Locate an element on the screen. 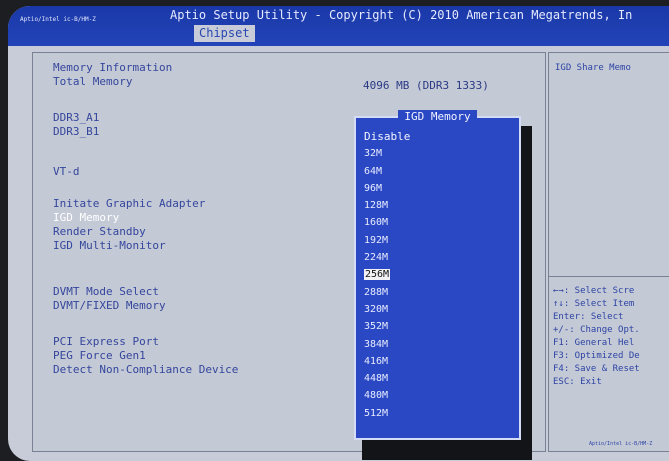 This screenshot has height=461, width=669. dvmt-fixed-memory-setting: DVMT/FIXED Memory is located at coordinates (109, 305).